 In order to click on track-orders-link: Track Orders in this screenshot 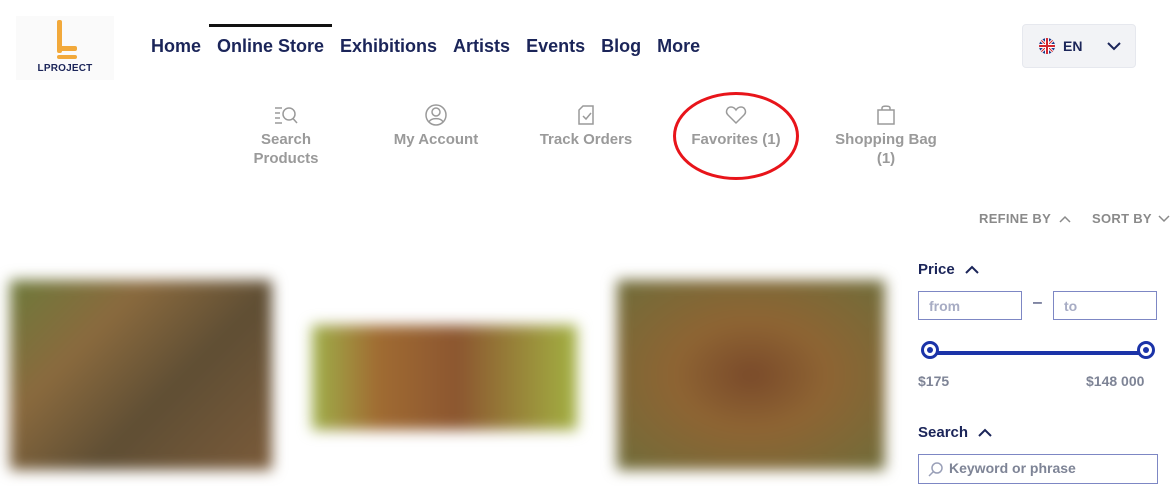, I will do `click(586, 124)`.